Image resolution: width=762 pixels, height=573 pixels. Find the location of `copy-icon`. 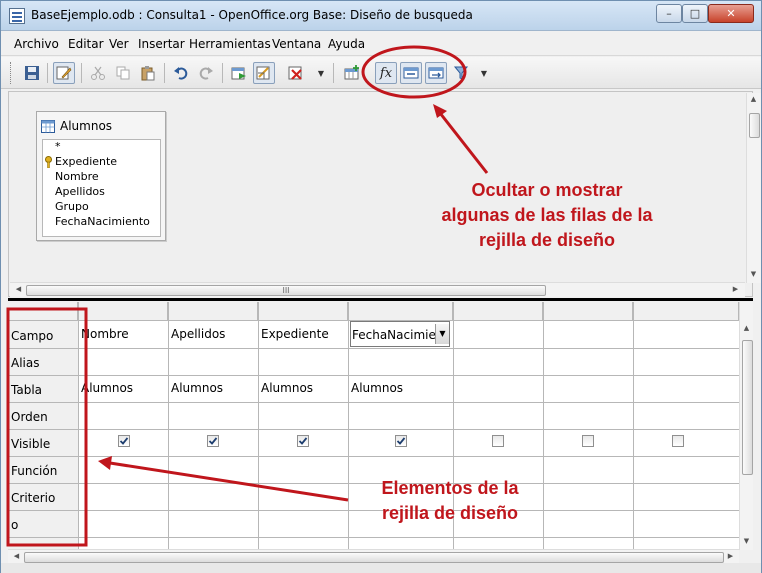

copy-icon is located at coordinates (123, 73).